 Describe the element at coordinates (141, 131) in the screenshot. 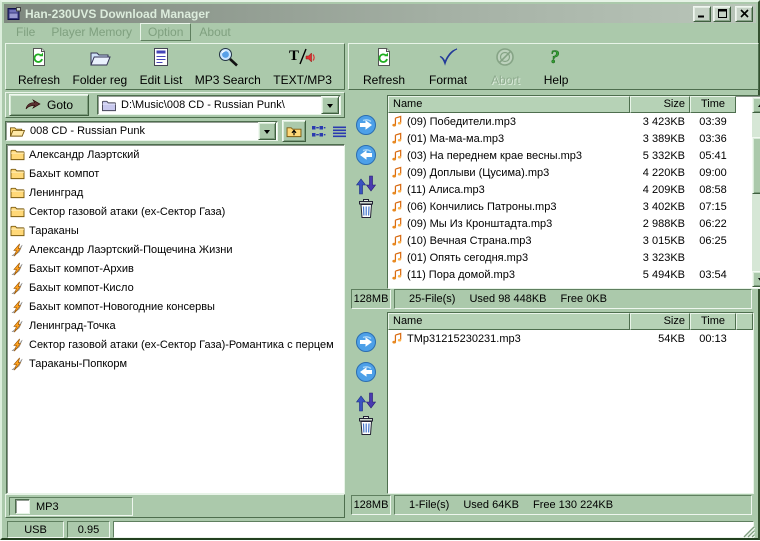

I see `folder-combobox: 008 CD - Russian Punk` at that location.